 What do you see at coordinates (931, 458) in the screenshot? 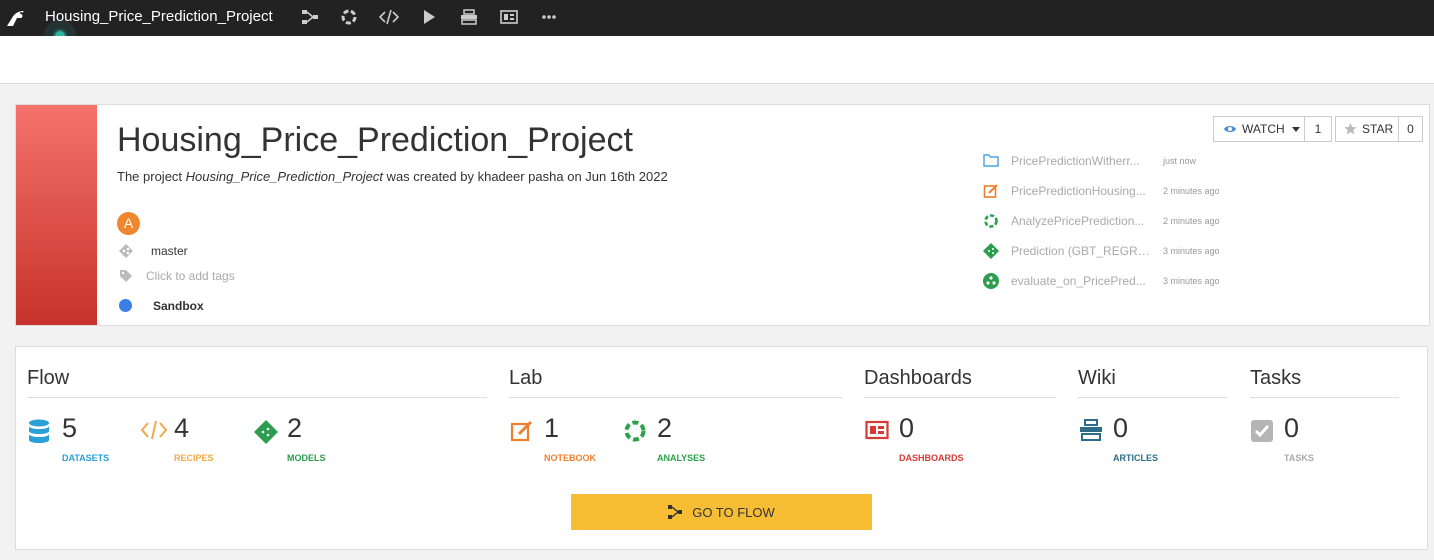
I see `dashboards-label: DASHBOARDS` at bounding box center [931, 458].